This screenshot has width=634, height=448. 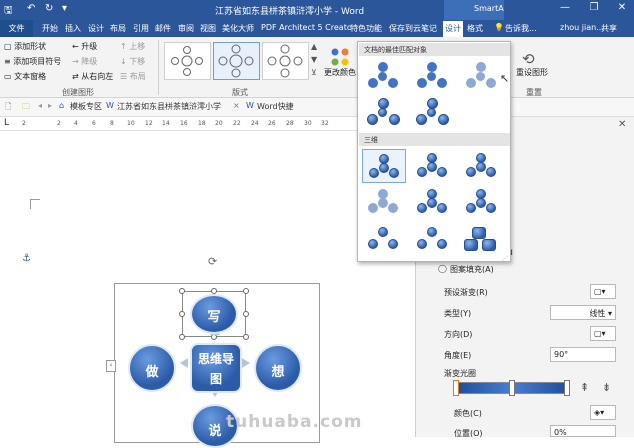 I want to click on node-top: 写, so click(x=214, y=314).